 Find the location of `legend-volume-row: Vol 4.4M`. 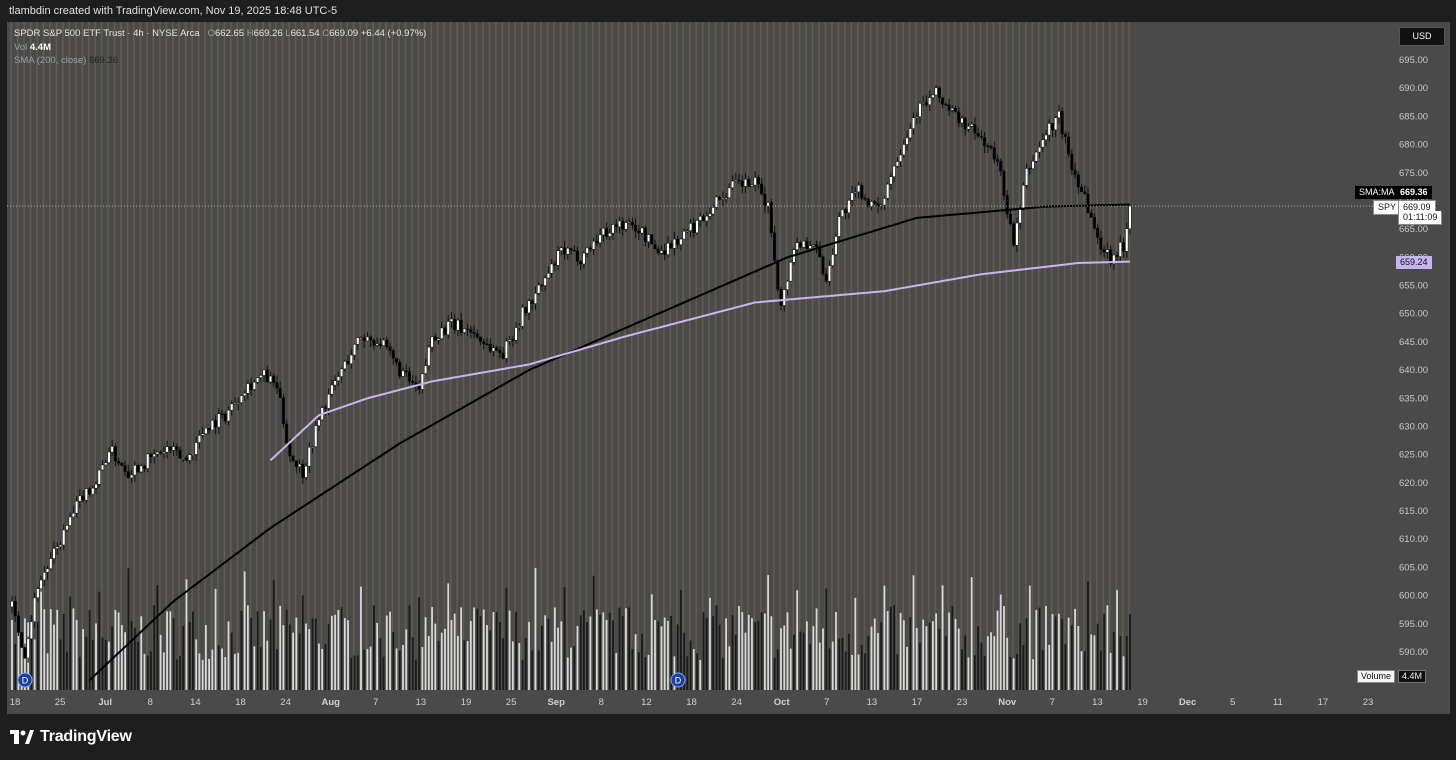

legend-volume-row: Vol 4.4M is located at coordinates (220, 48).